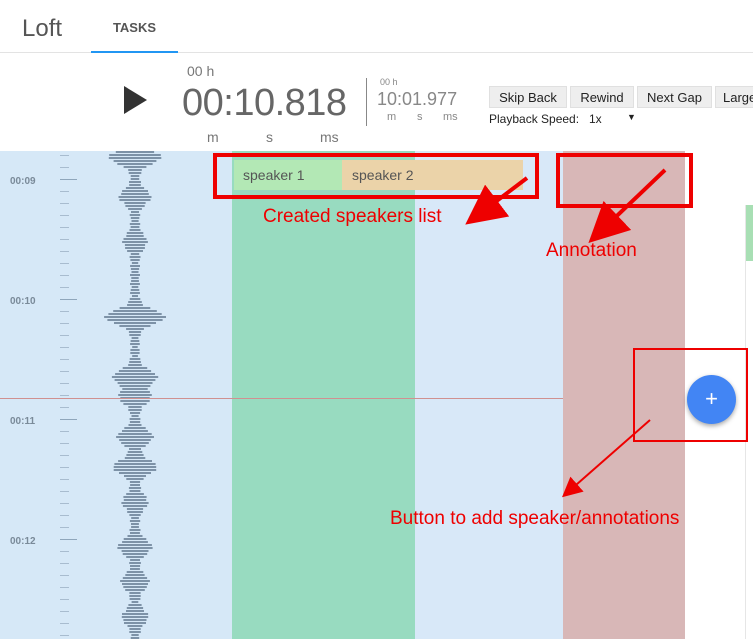 The width and height of the screenshot is (753, 639). I want to click on callout-arrows, so click(566, 333).